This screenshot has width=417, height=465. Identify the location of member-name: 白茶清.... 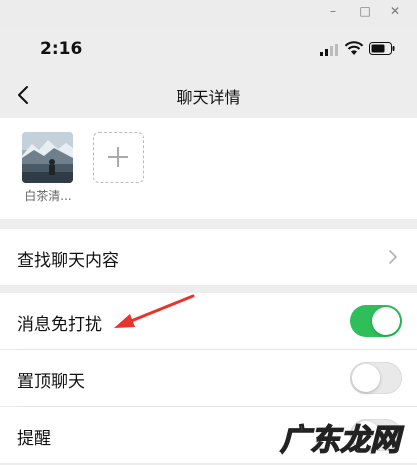
(48, 196).